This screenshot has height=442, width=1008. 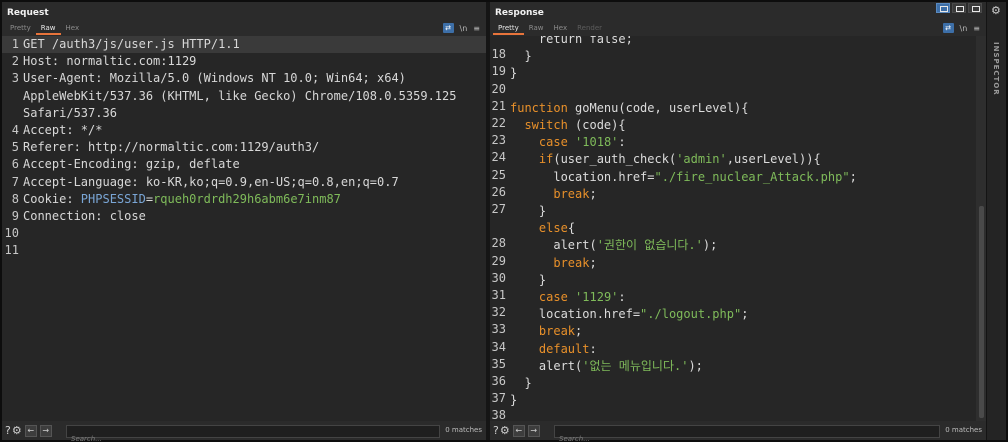 I want to click on line-number: 36, so click(x=498, y=381).